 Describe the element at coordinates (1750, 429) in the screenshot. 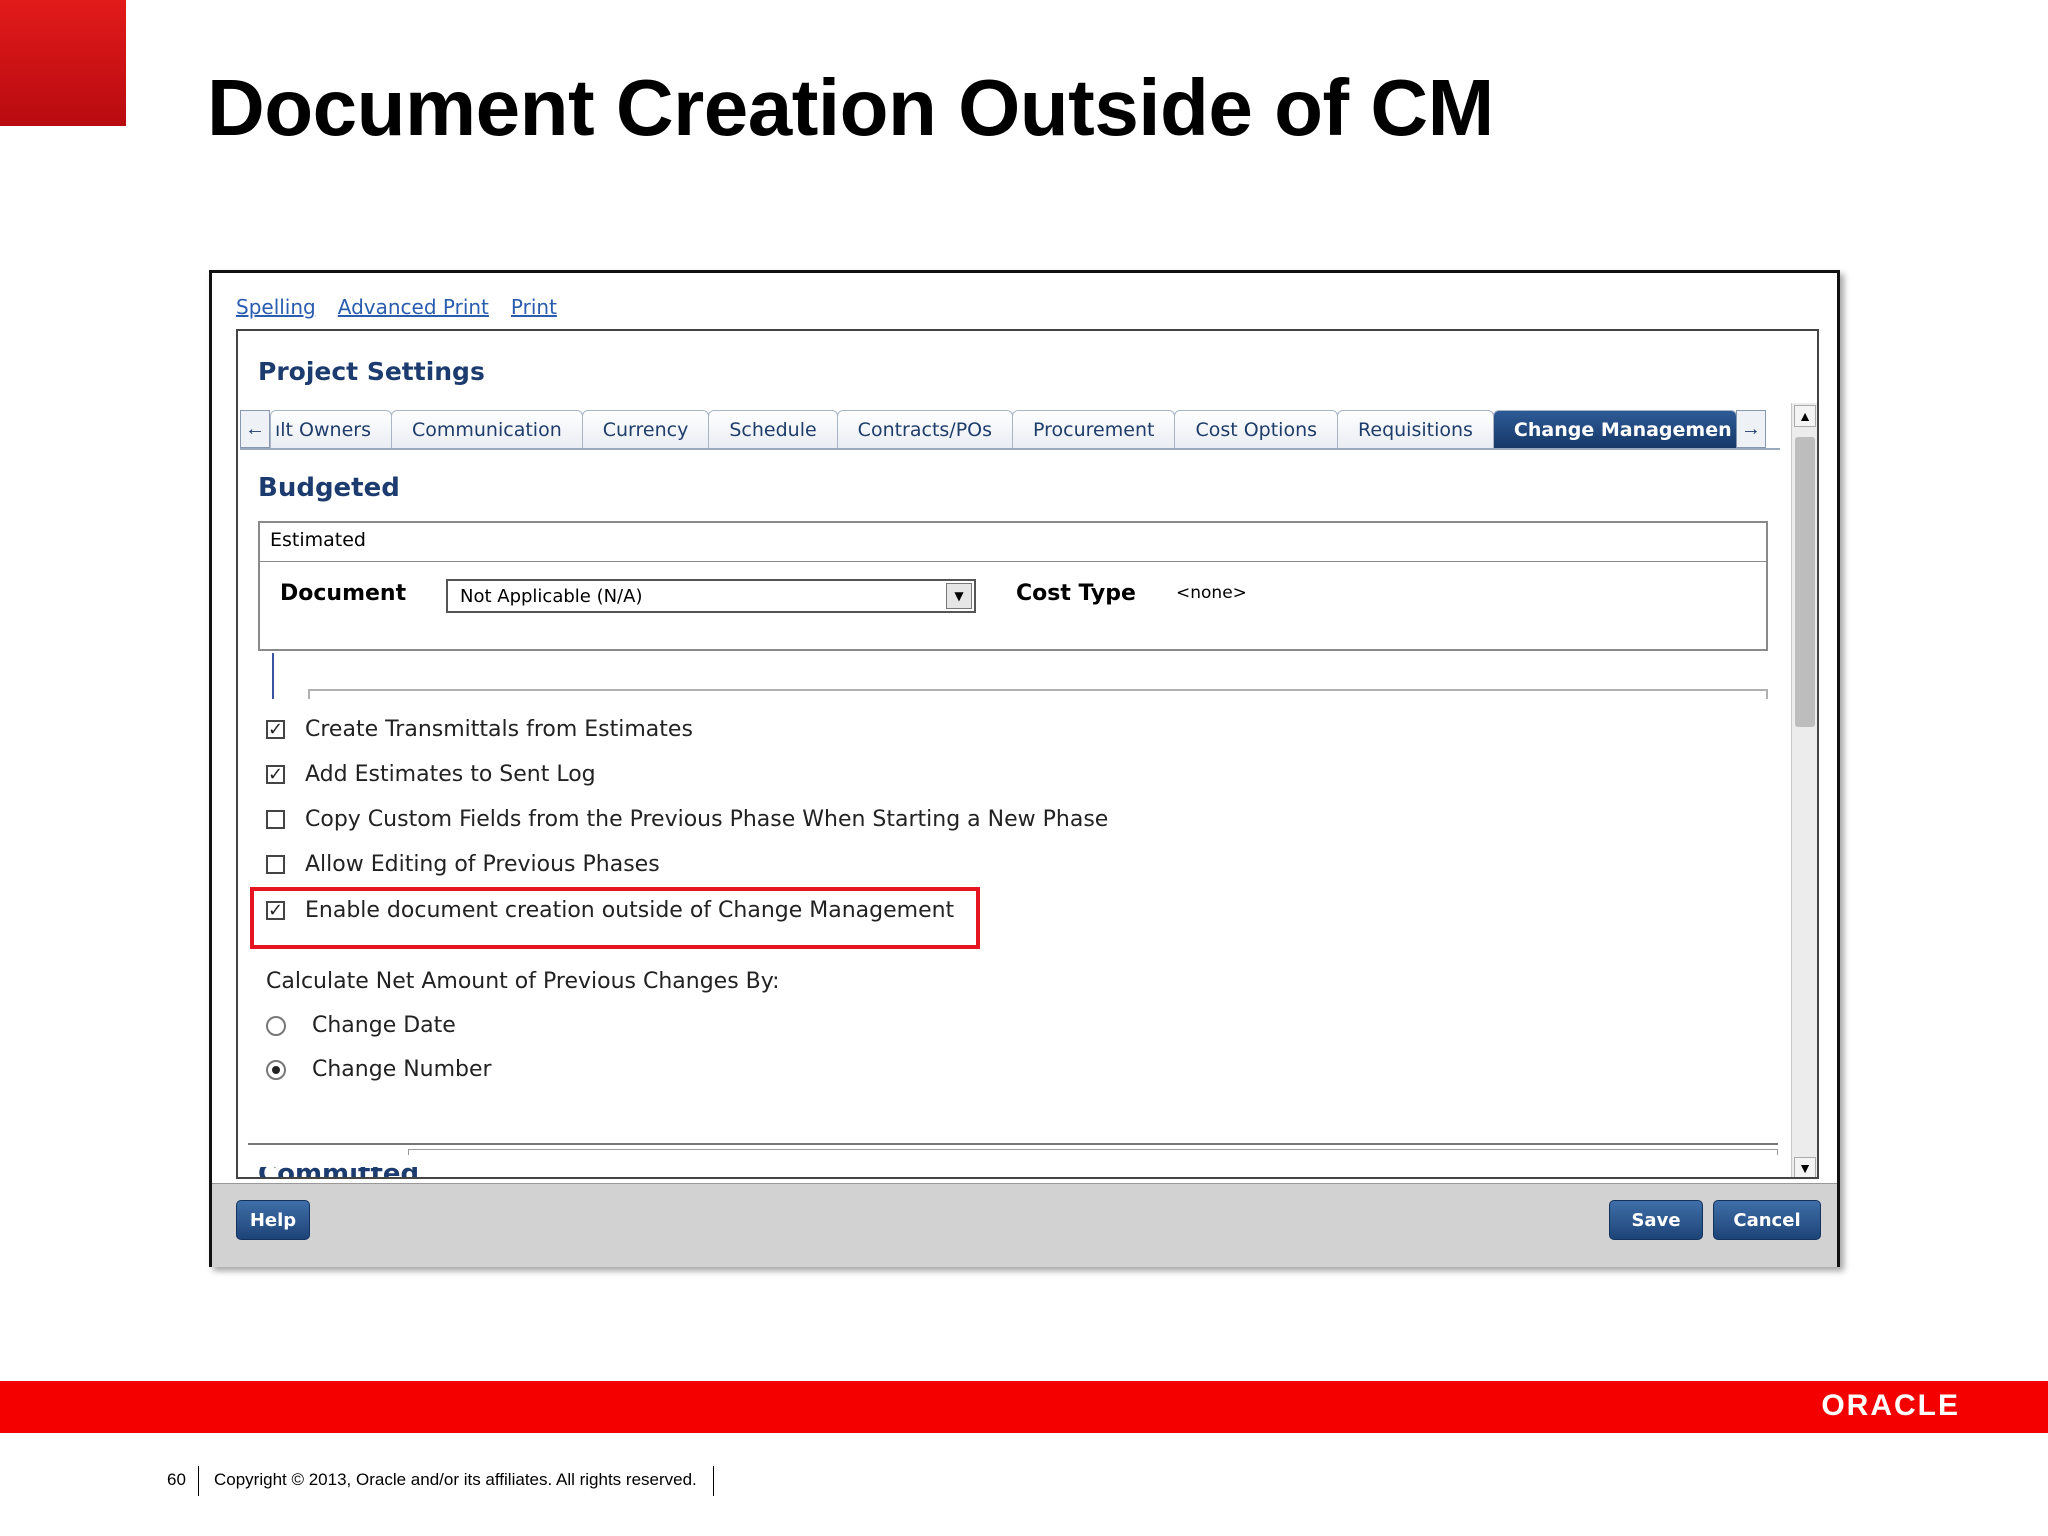

I see `arrow-right-icon: →` at that location.